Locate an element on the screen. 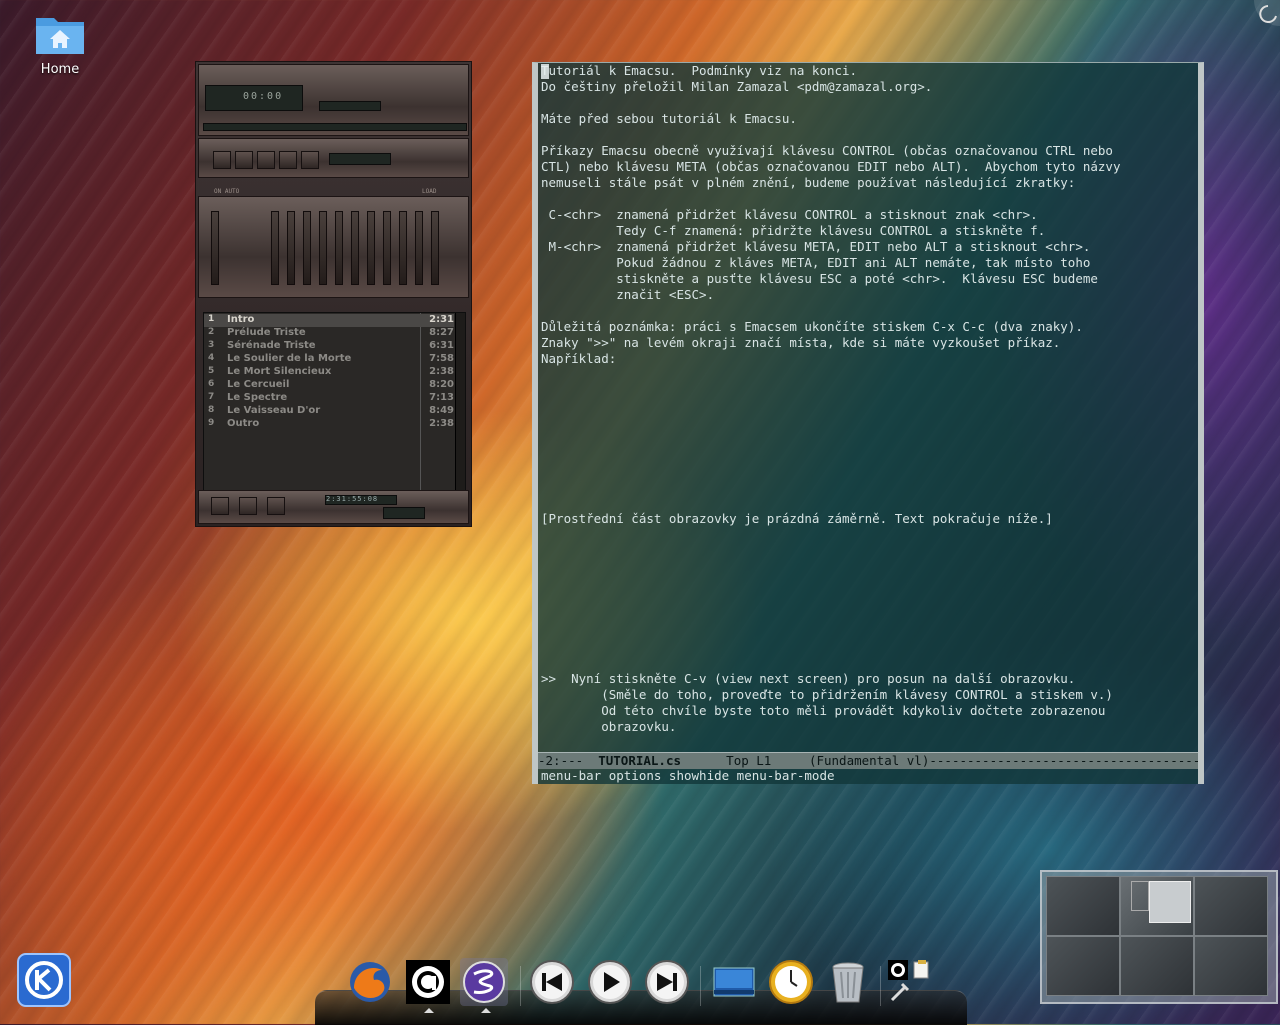 This screenshot has height=1025, width=1280. playlist-item-title: Intro is located at coordinates (241, 319).